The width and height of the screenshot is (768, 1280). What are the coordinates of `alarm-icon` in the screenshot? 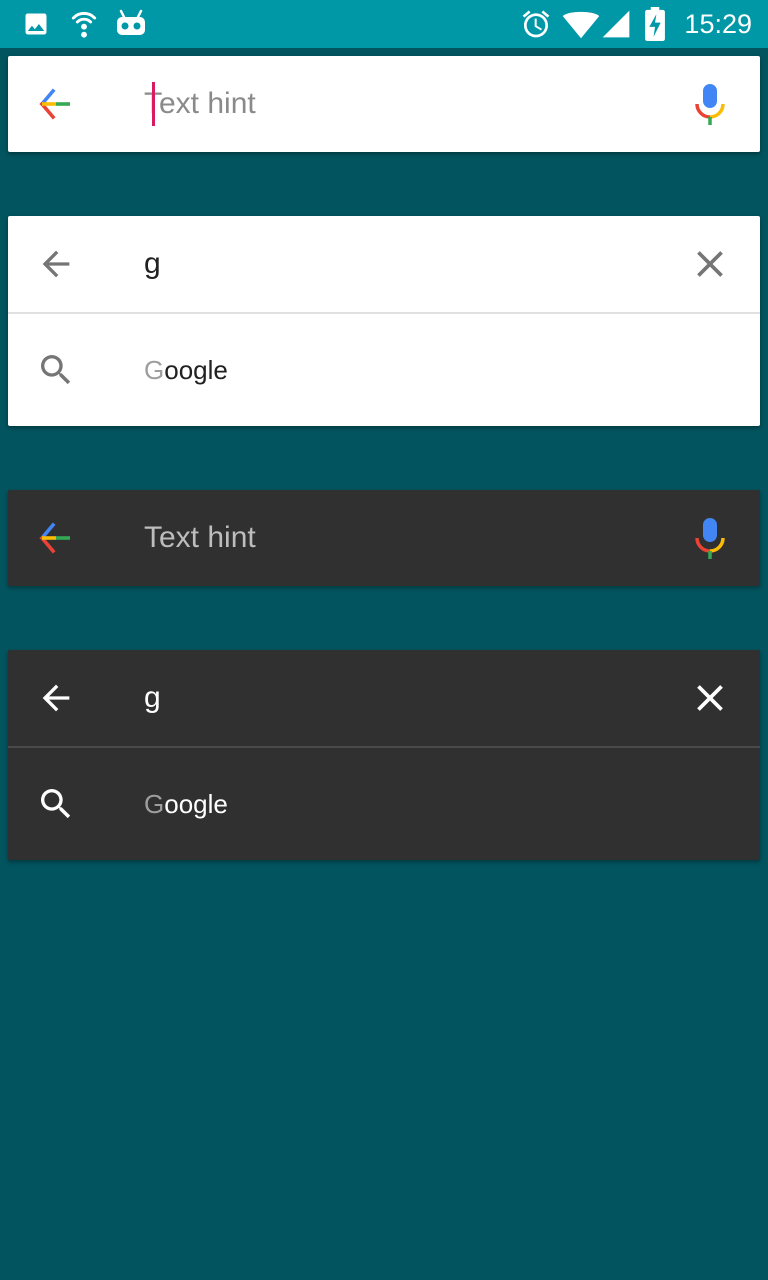 It's located at (536, 24).